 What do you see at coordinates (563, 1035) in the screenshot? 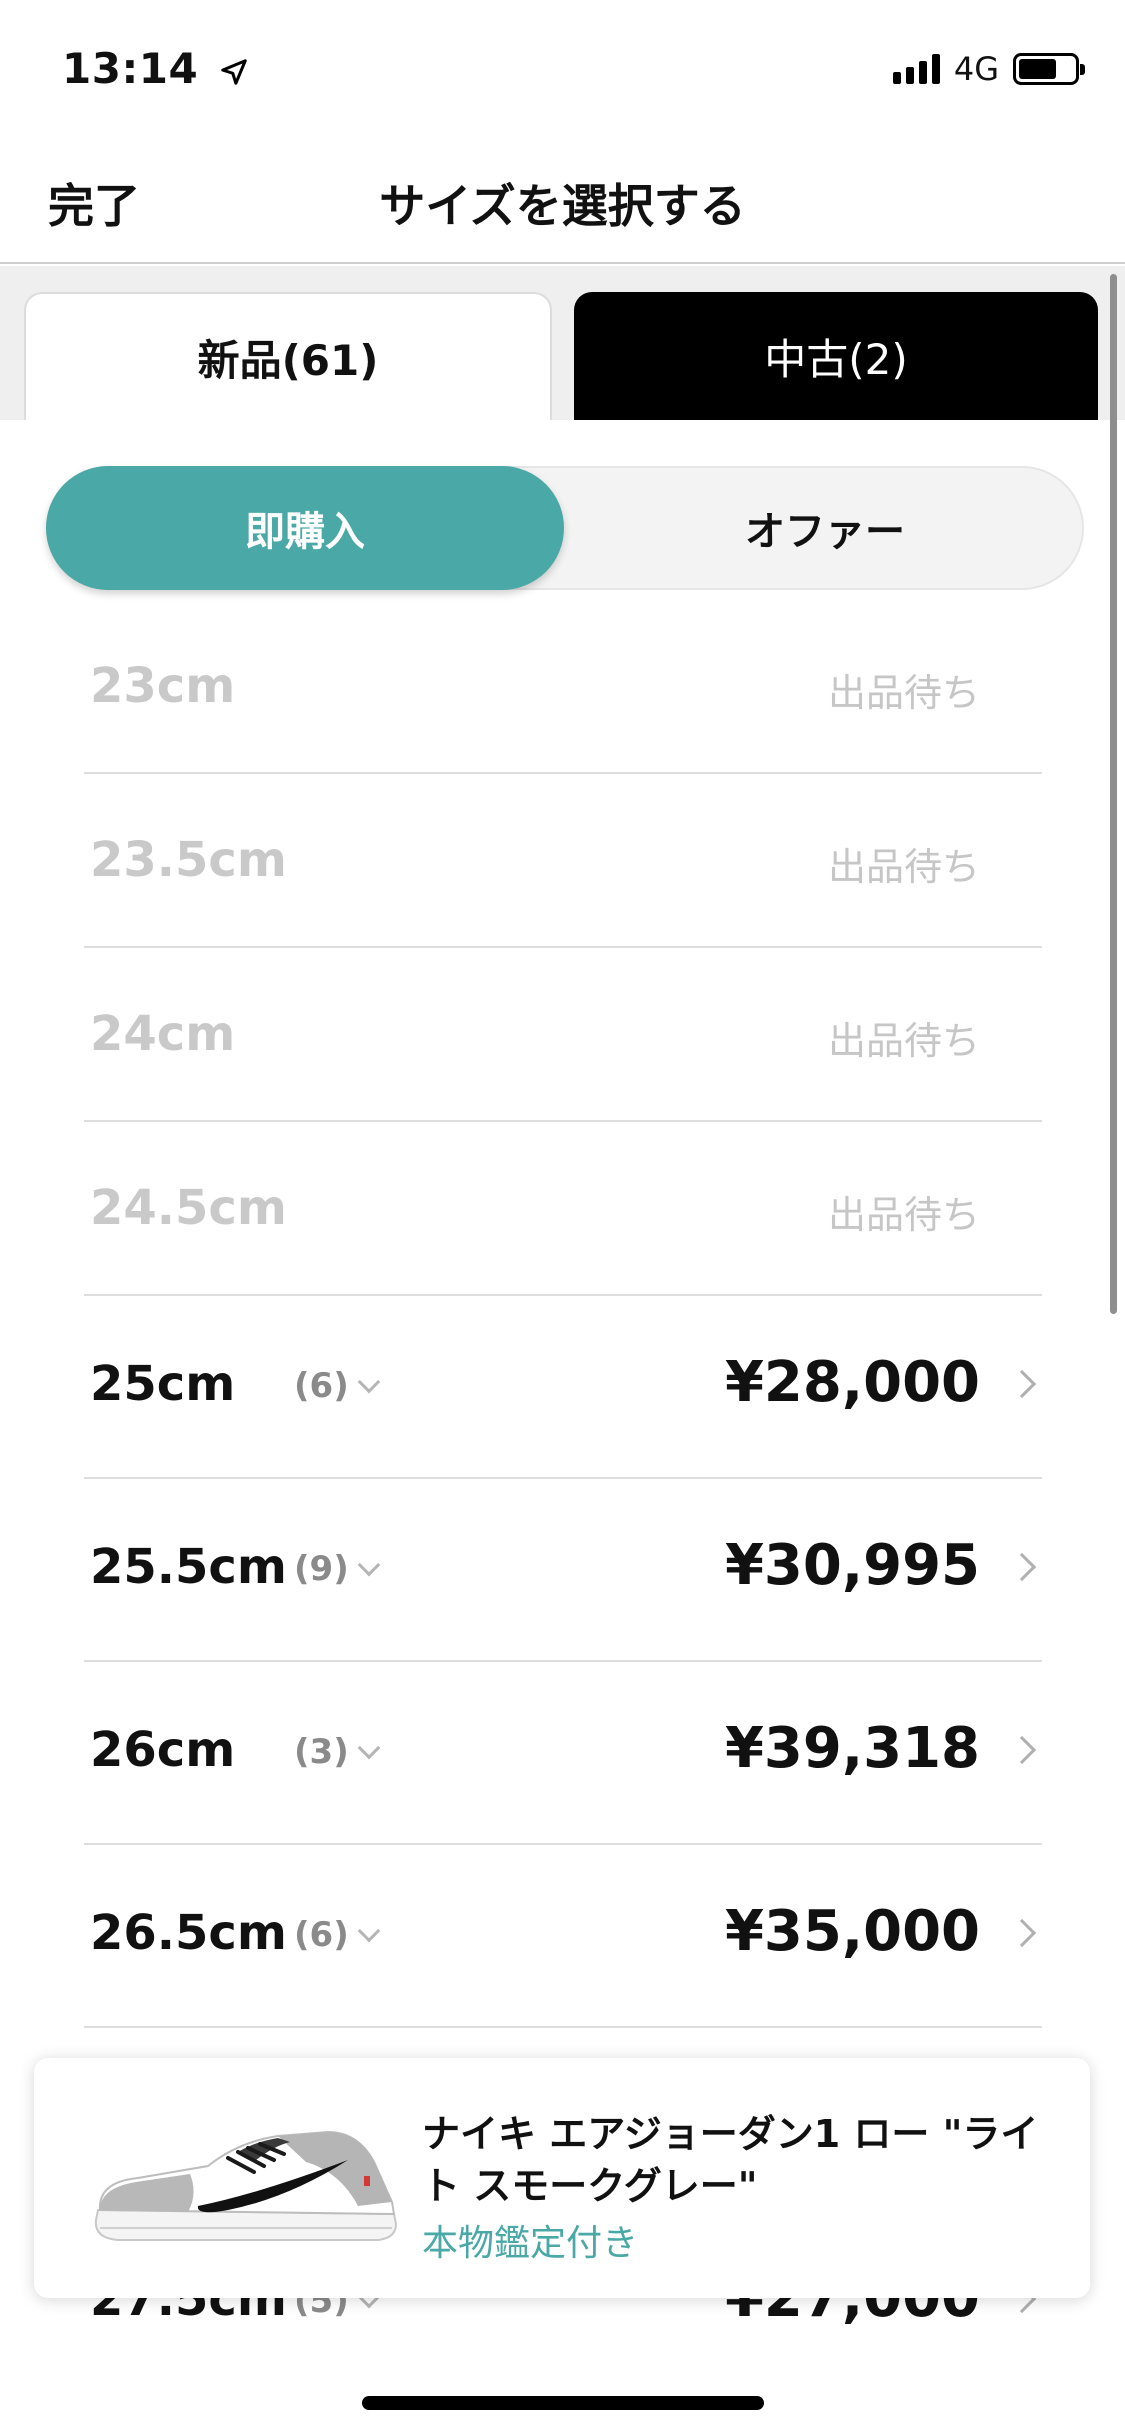
I see `size-row: 24cm 出品待ち` at bounding box center [563, 1035].